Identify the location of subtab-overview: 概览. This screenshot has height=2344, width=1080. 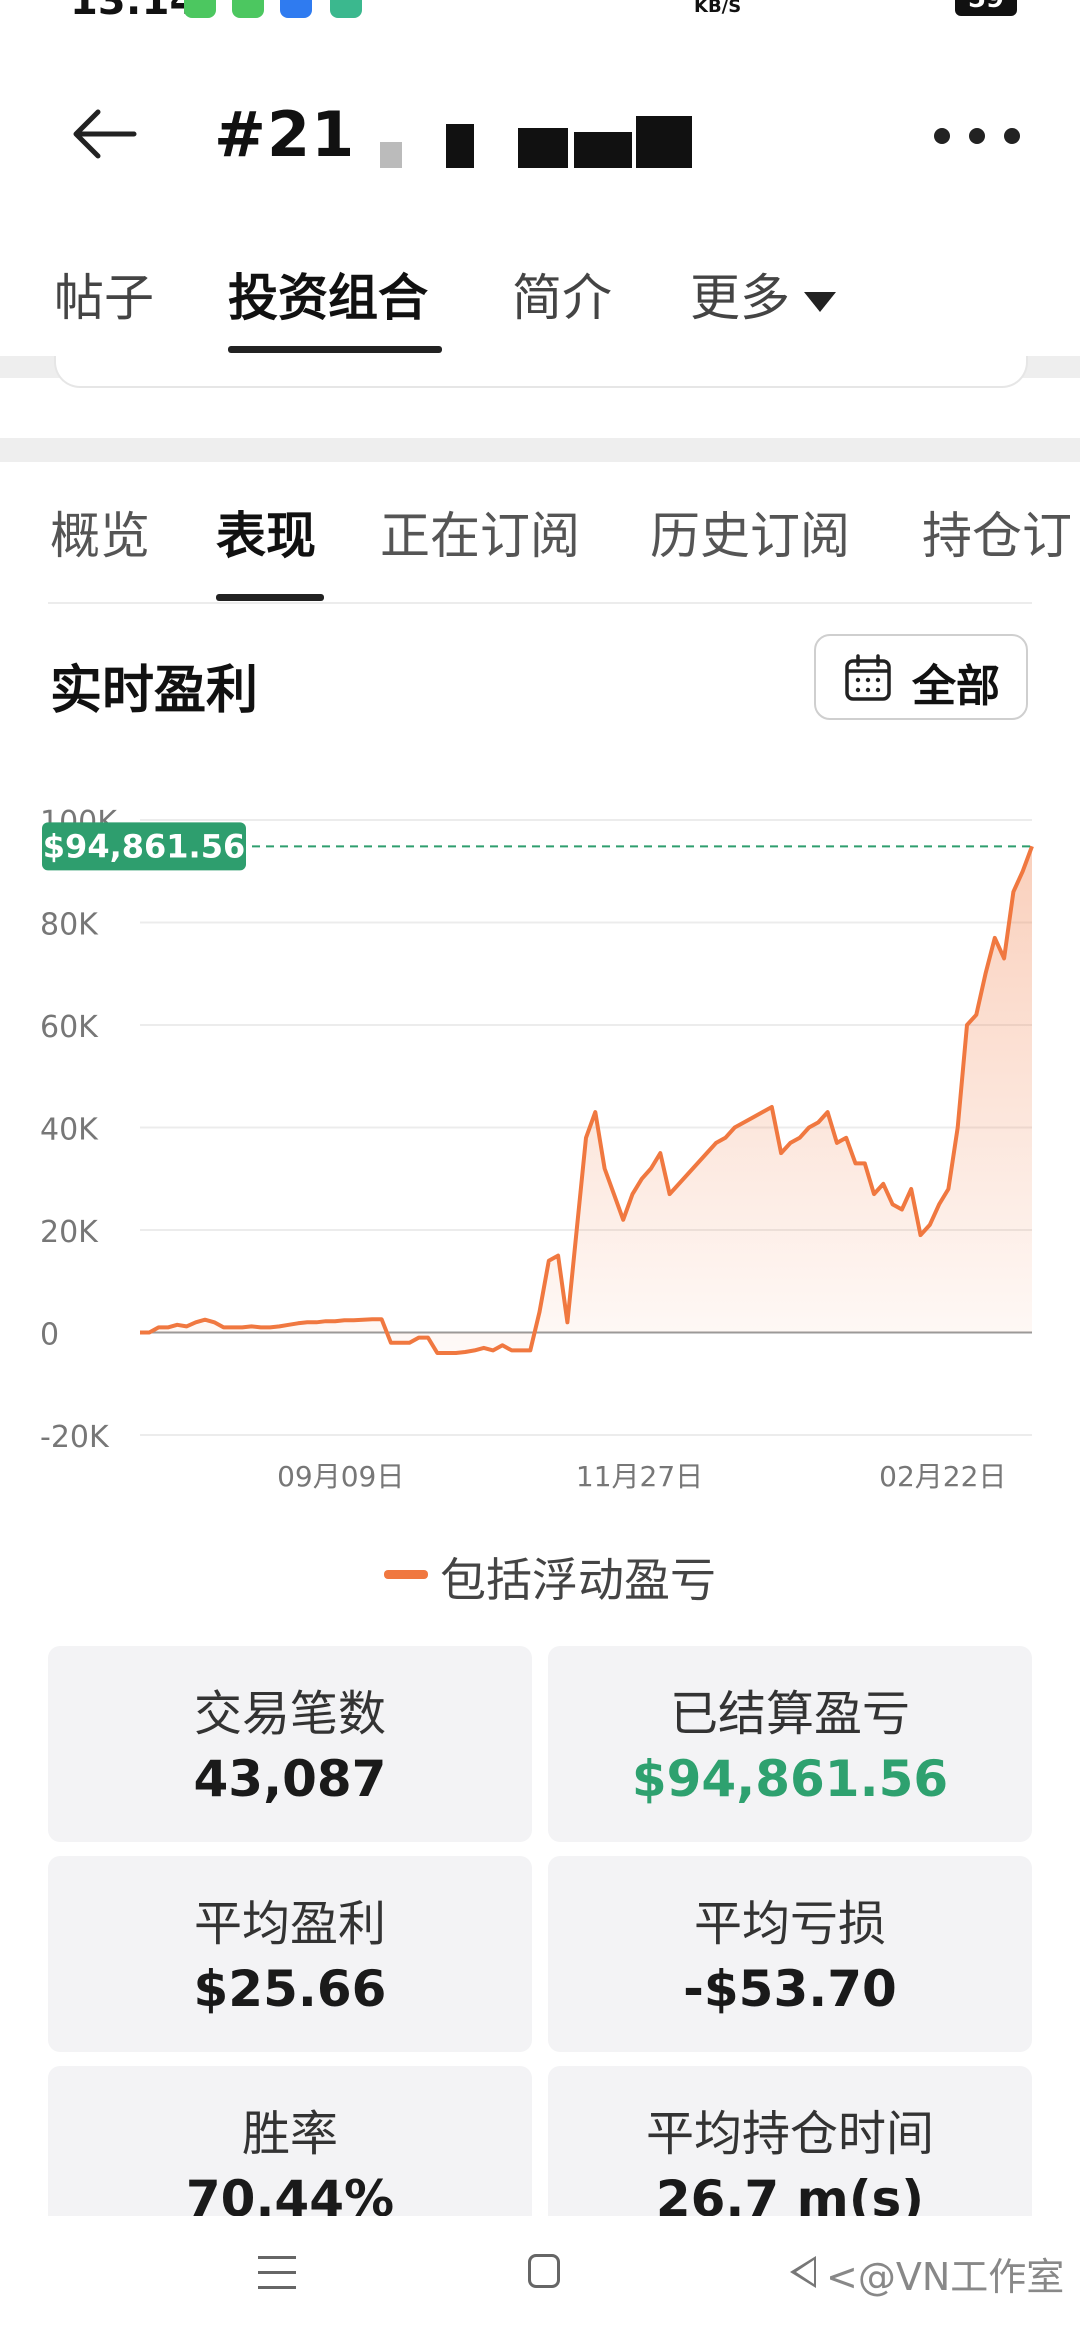
(100, 532).